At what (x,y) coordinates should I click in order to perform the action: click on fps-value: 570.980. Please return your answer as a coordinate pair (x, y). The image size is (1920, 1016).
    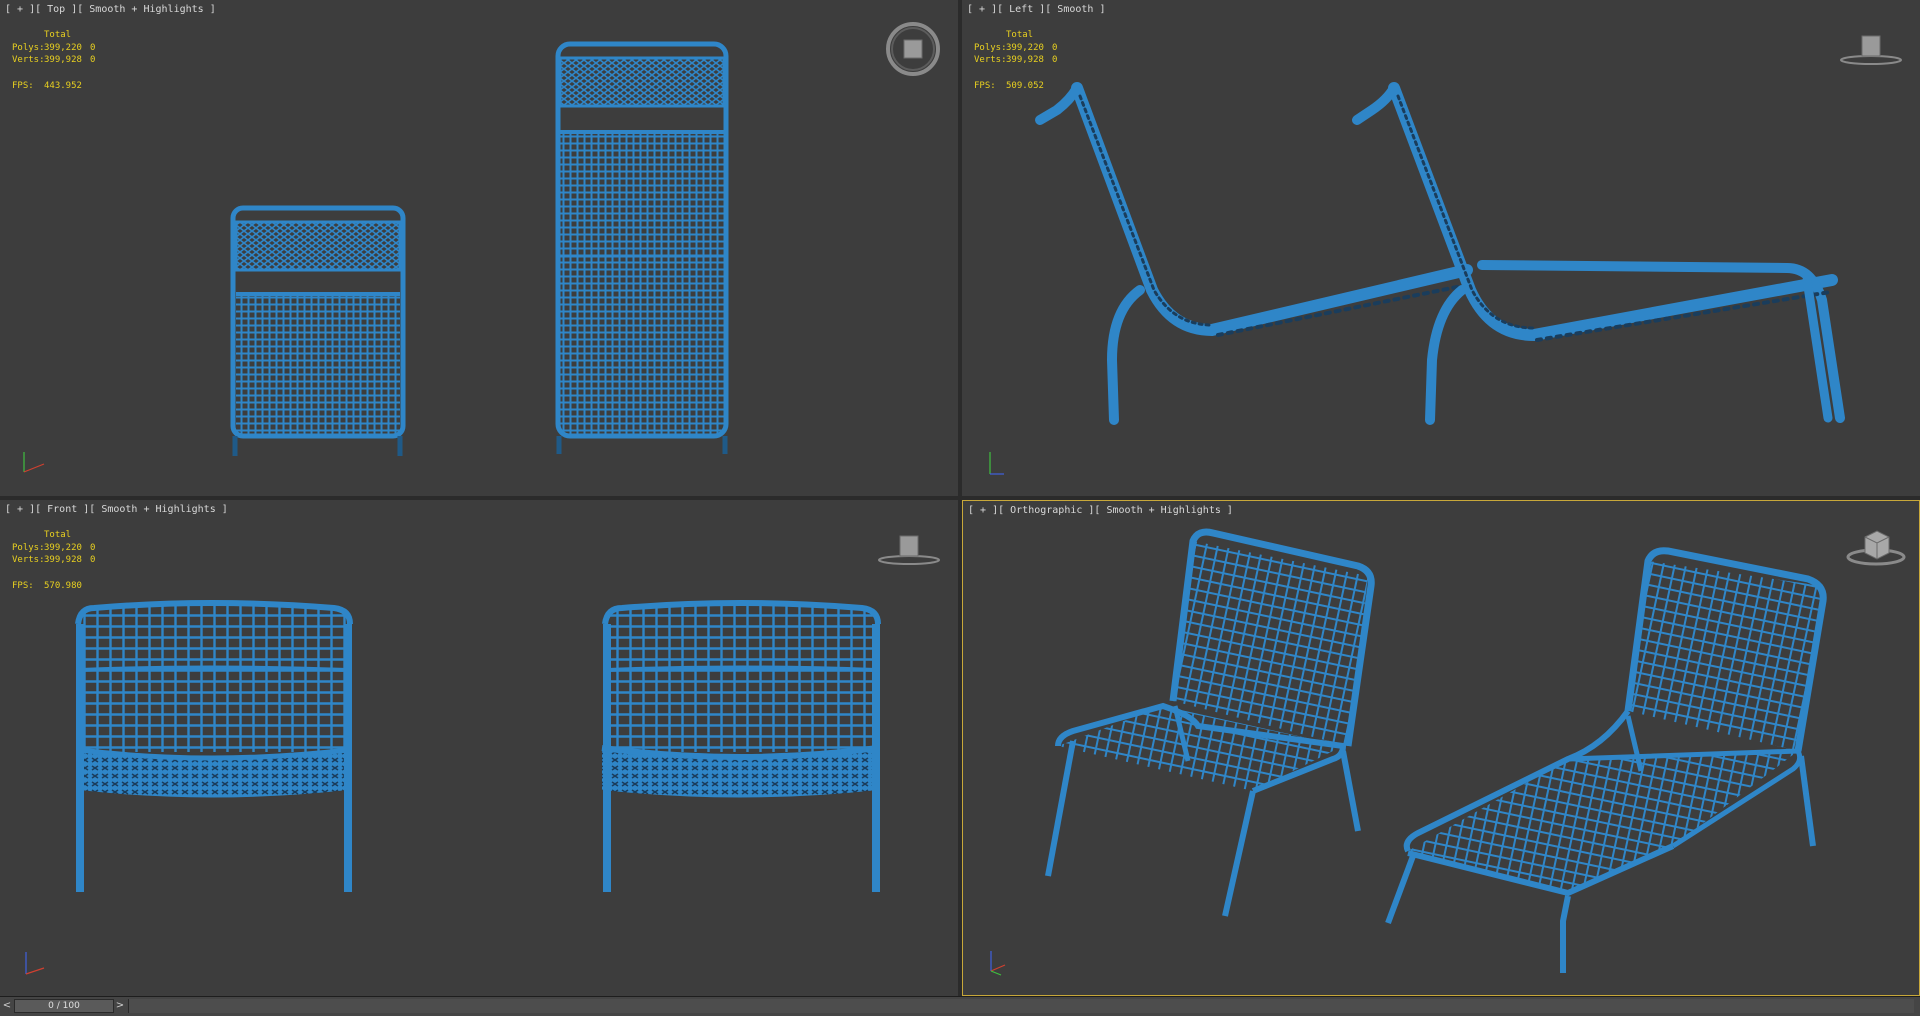
    Looking at the image, I should click on (63, 585).